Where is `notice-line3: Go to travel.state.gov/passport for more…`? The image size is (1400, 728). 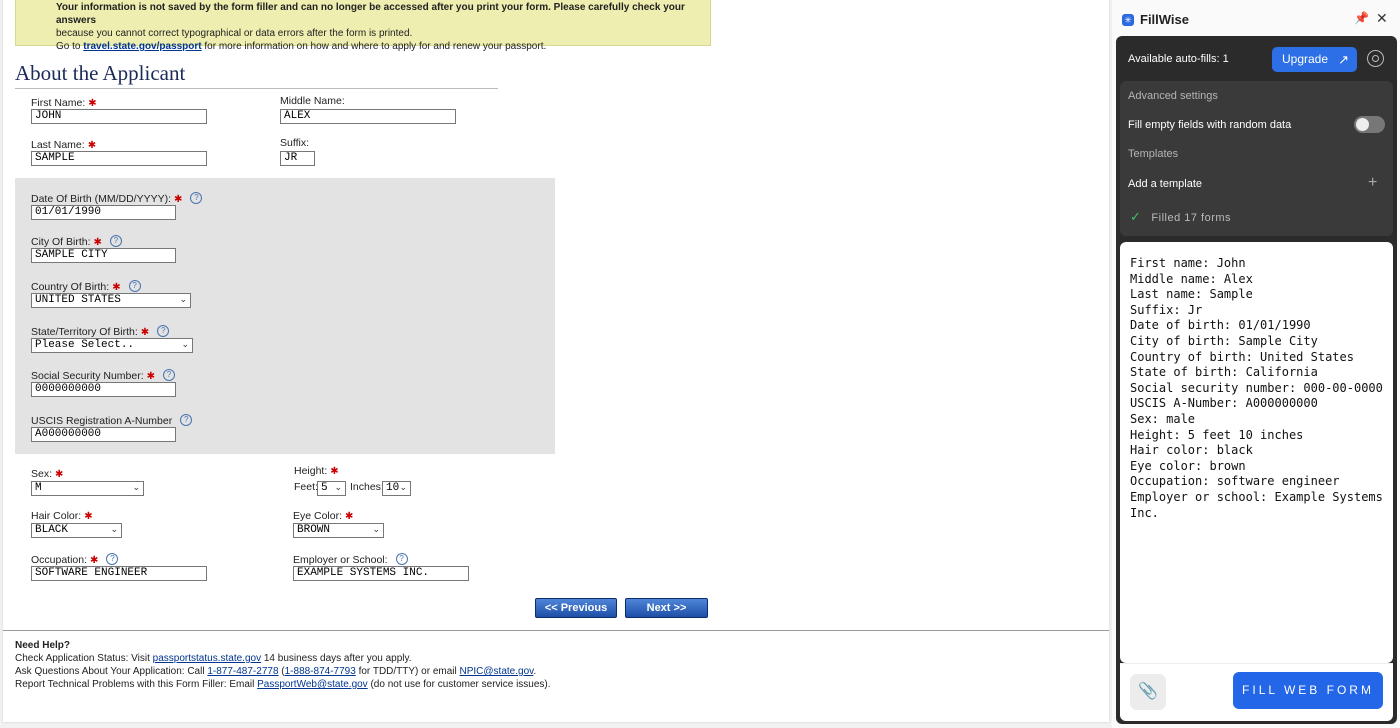 notice-line3: Go to travel.state.gov/passport for more… is located at coordinates (383, 46).